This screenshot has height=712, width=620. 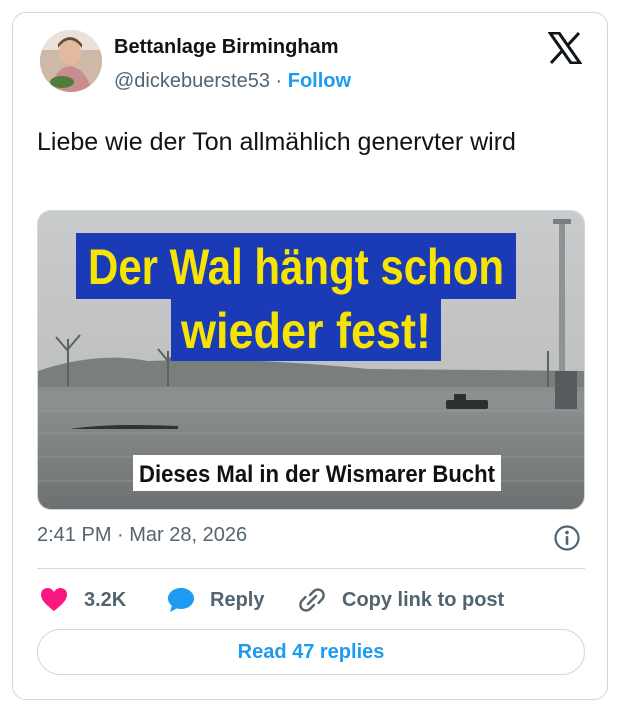 I want to click on copy-link-label: Copy link to post, so click(x=423, y=599).